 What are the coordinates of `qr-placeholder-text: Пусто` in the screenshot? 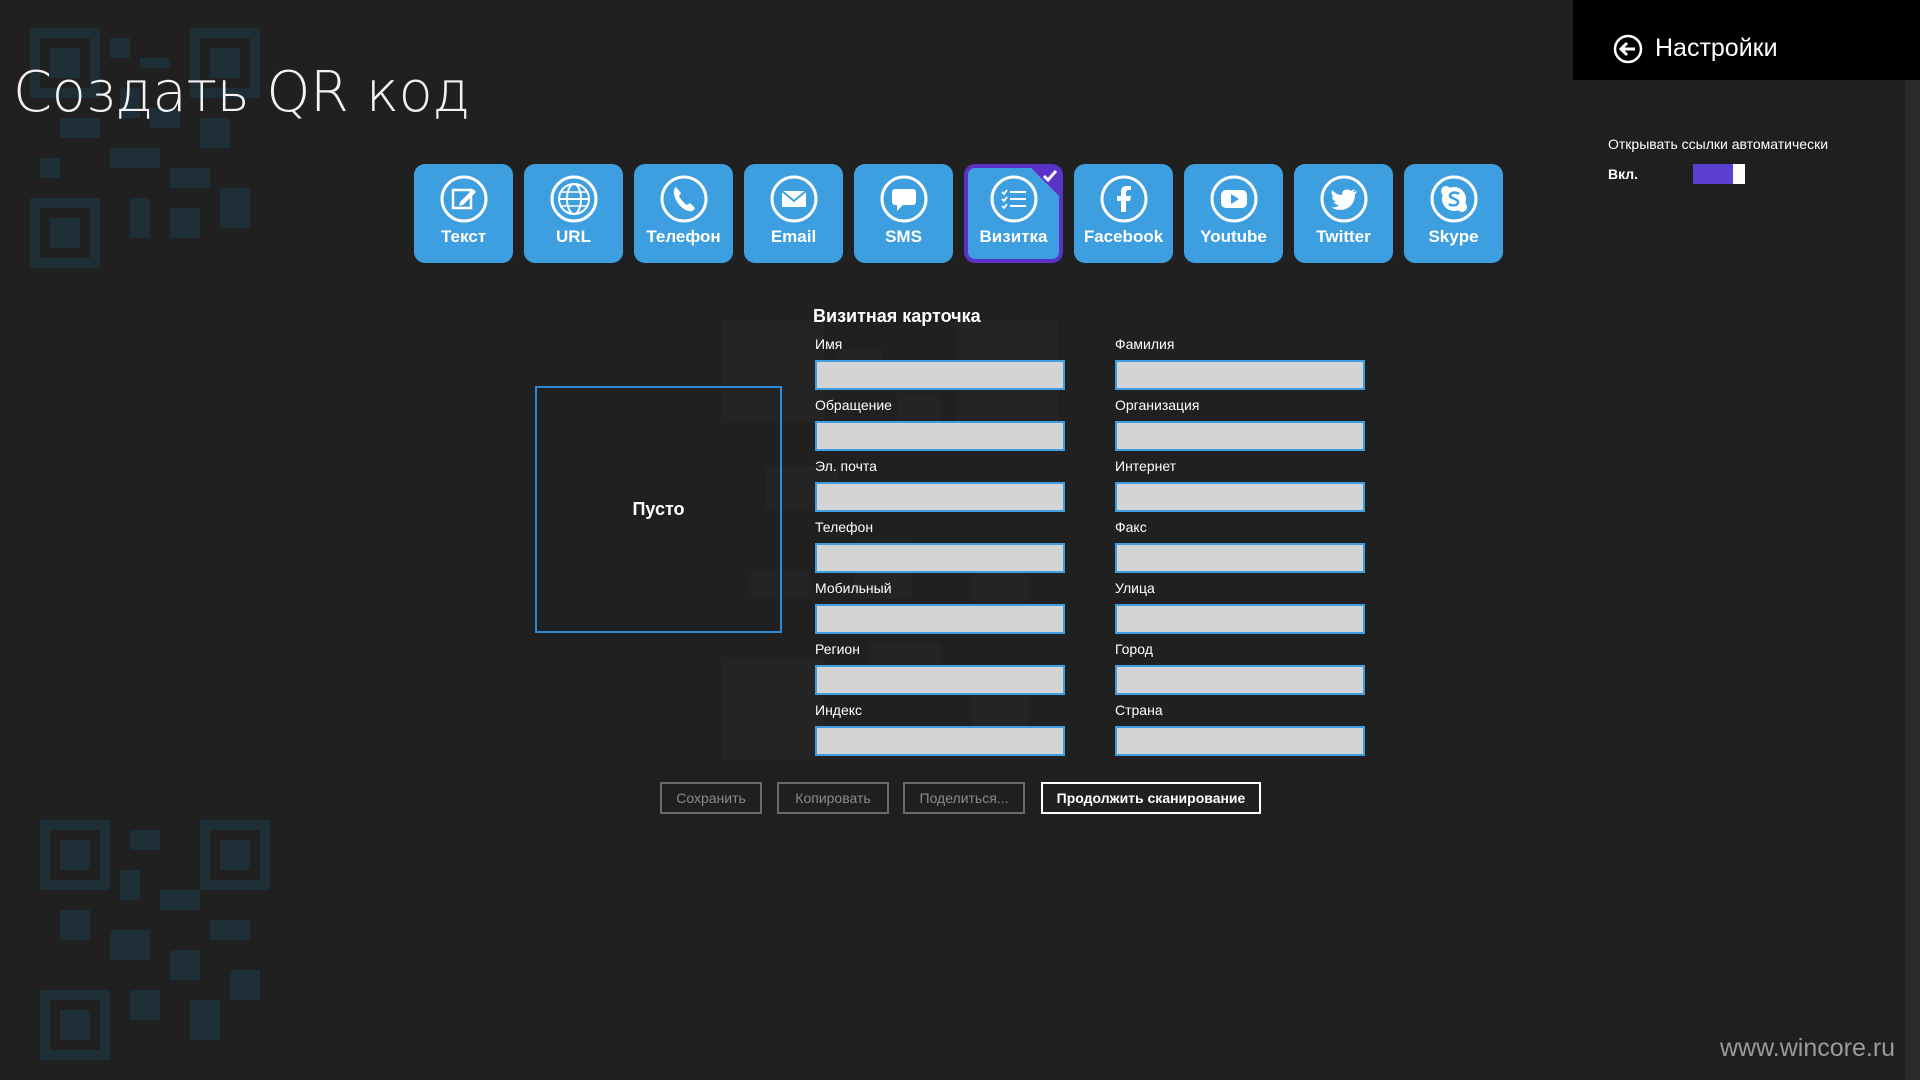 It's located at (658, 509).